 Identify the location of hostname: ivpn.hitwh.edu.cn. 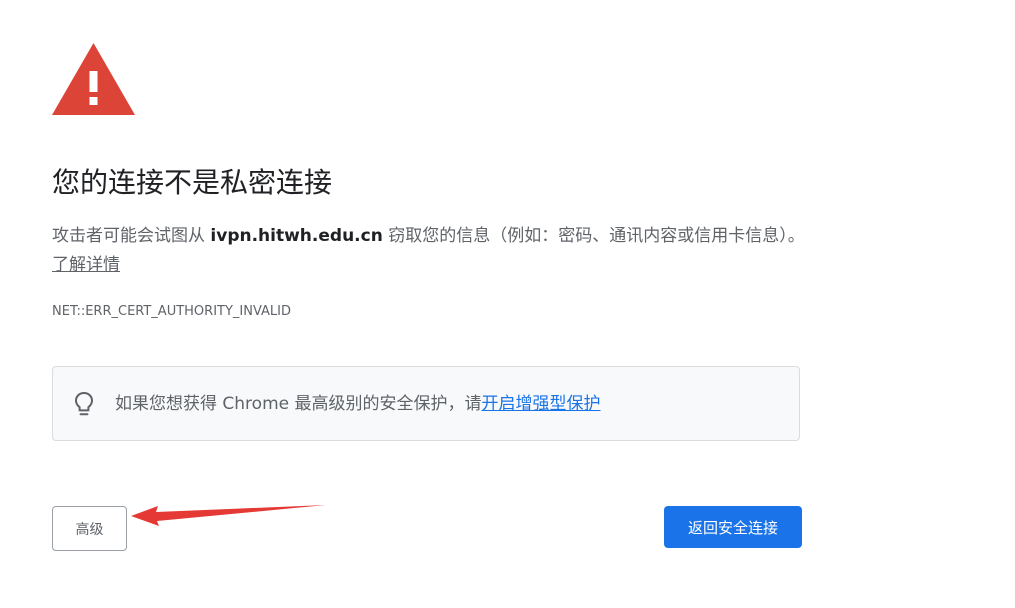
(296, 236).